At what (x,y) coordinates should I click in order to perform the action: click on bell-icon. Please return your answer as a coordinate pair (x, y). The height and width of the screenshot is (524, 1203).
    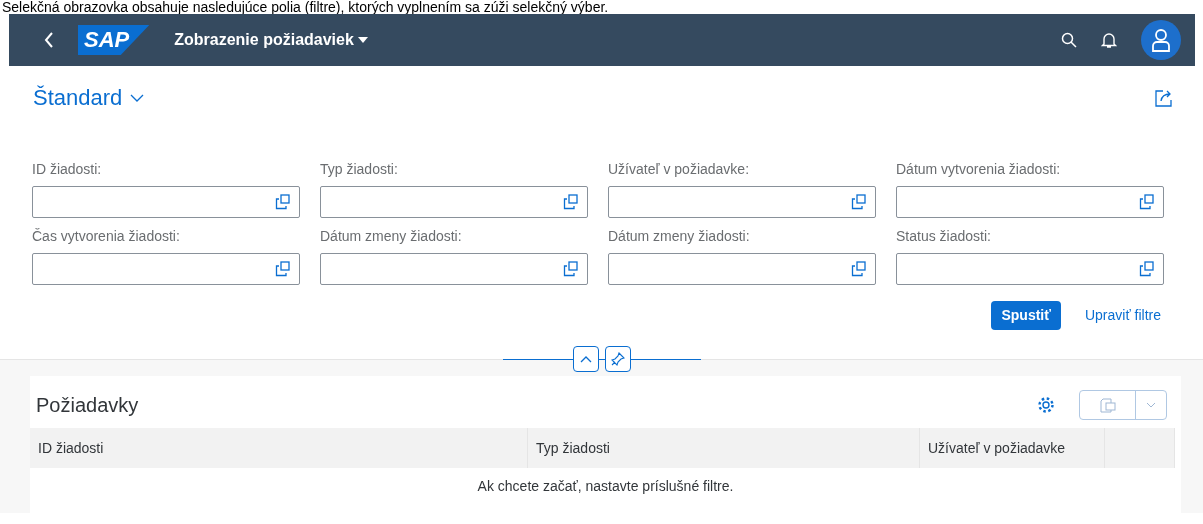
    Looking at the image, I should click on (1109, 40).